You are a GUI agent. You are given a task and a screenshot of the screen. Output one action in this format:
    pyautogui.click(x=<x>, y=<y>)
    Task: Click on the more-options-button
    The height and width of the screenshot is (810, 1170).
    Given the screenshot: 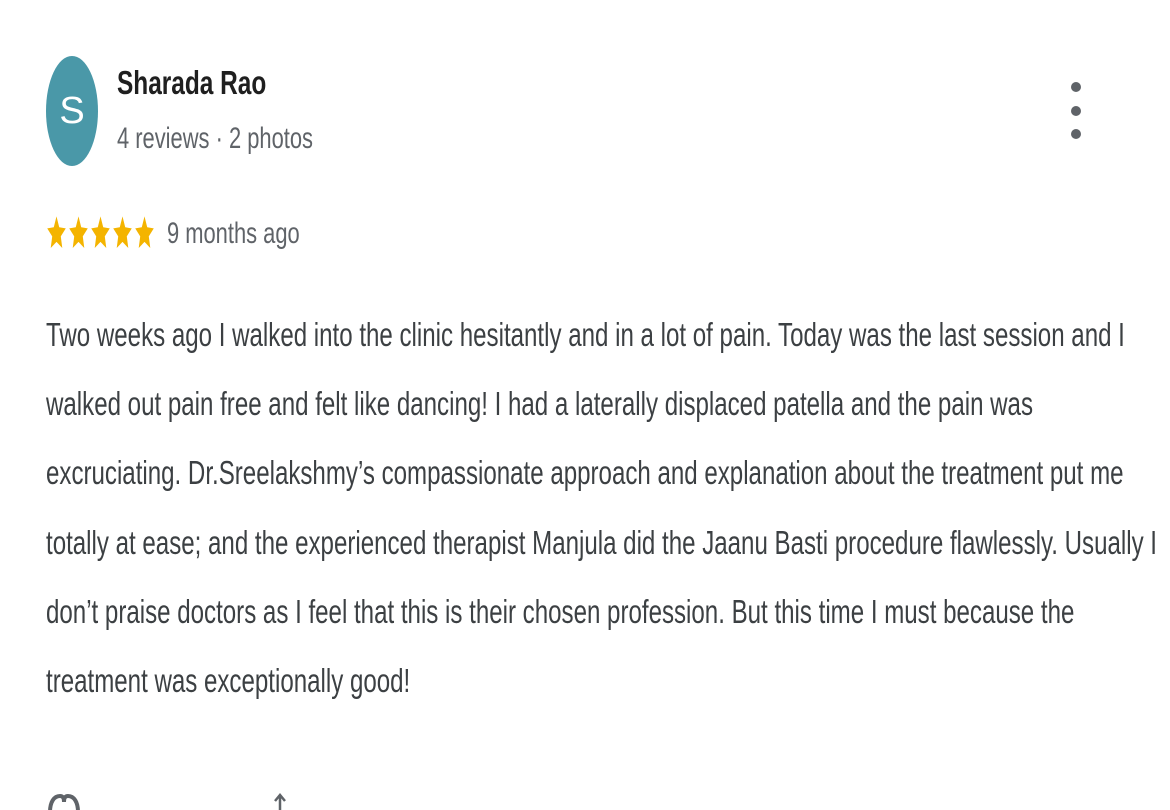 What is the action you would take?
    pyautogui.click(x=1076, y=111)
    